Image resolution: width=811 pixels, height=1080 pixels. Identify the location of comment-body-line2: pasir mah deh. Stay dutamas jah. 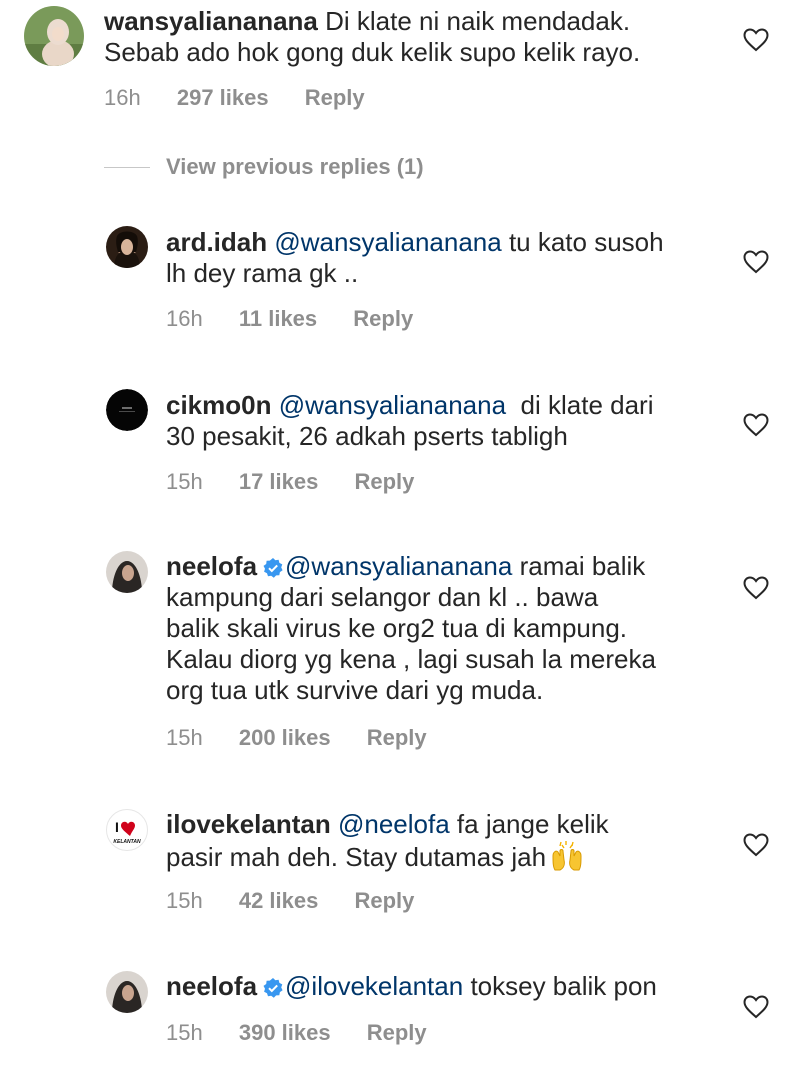
(356, 857).